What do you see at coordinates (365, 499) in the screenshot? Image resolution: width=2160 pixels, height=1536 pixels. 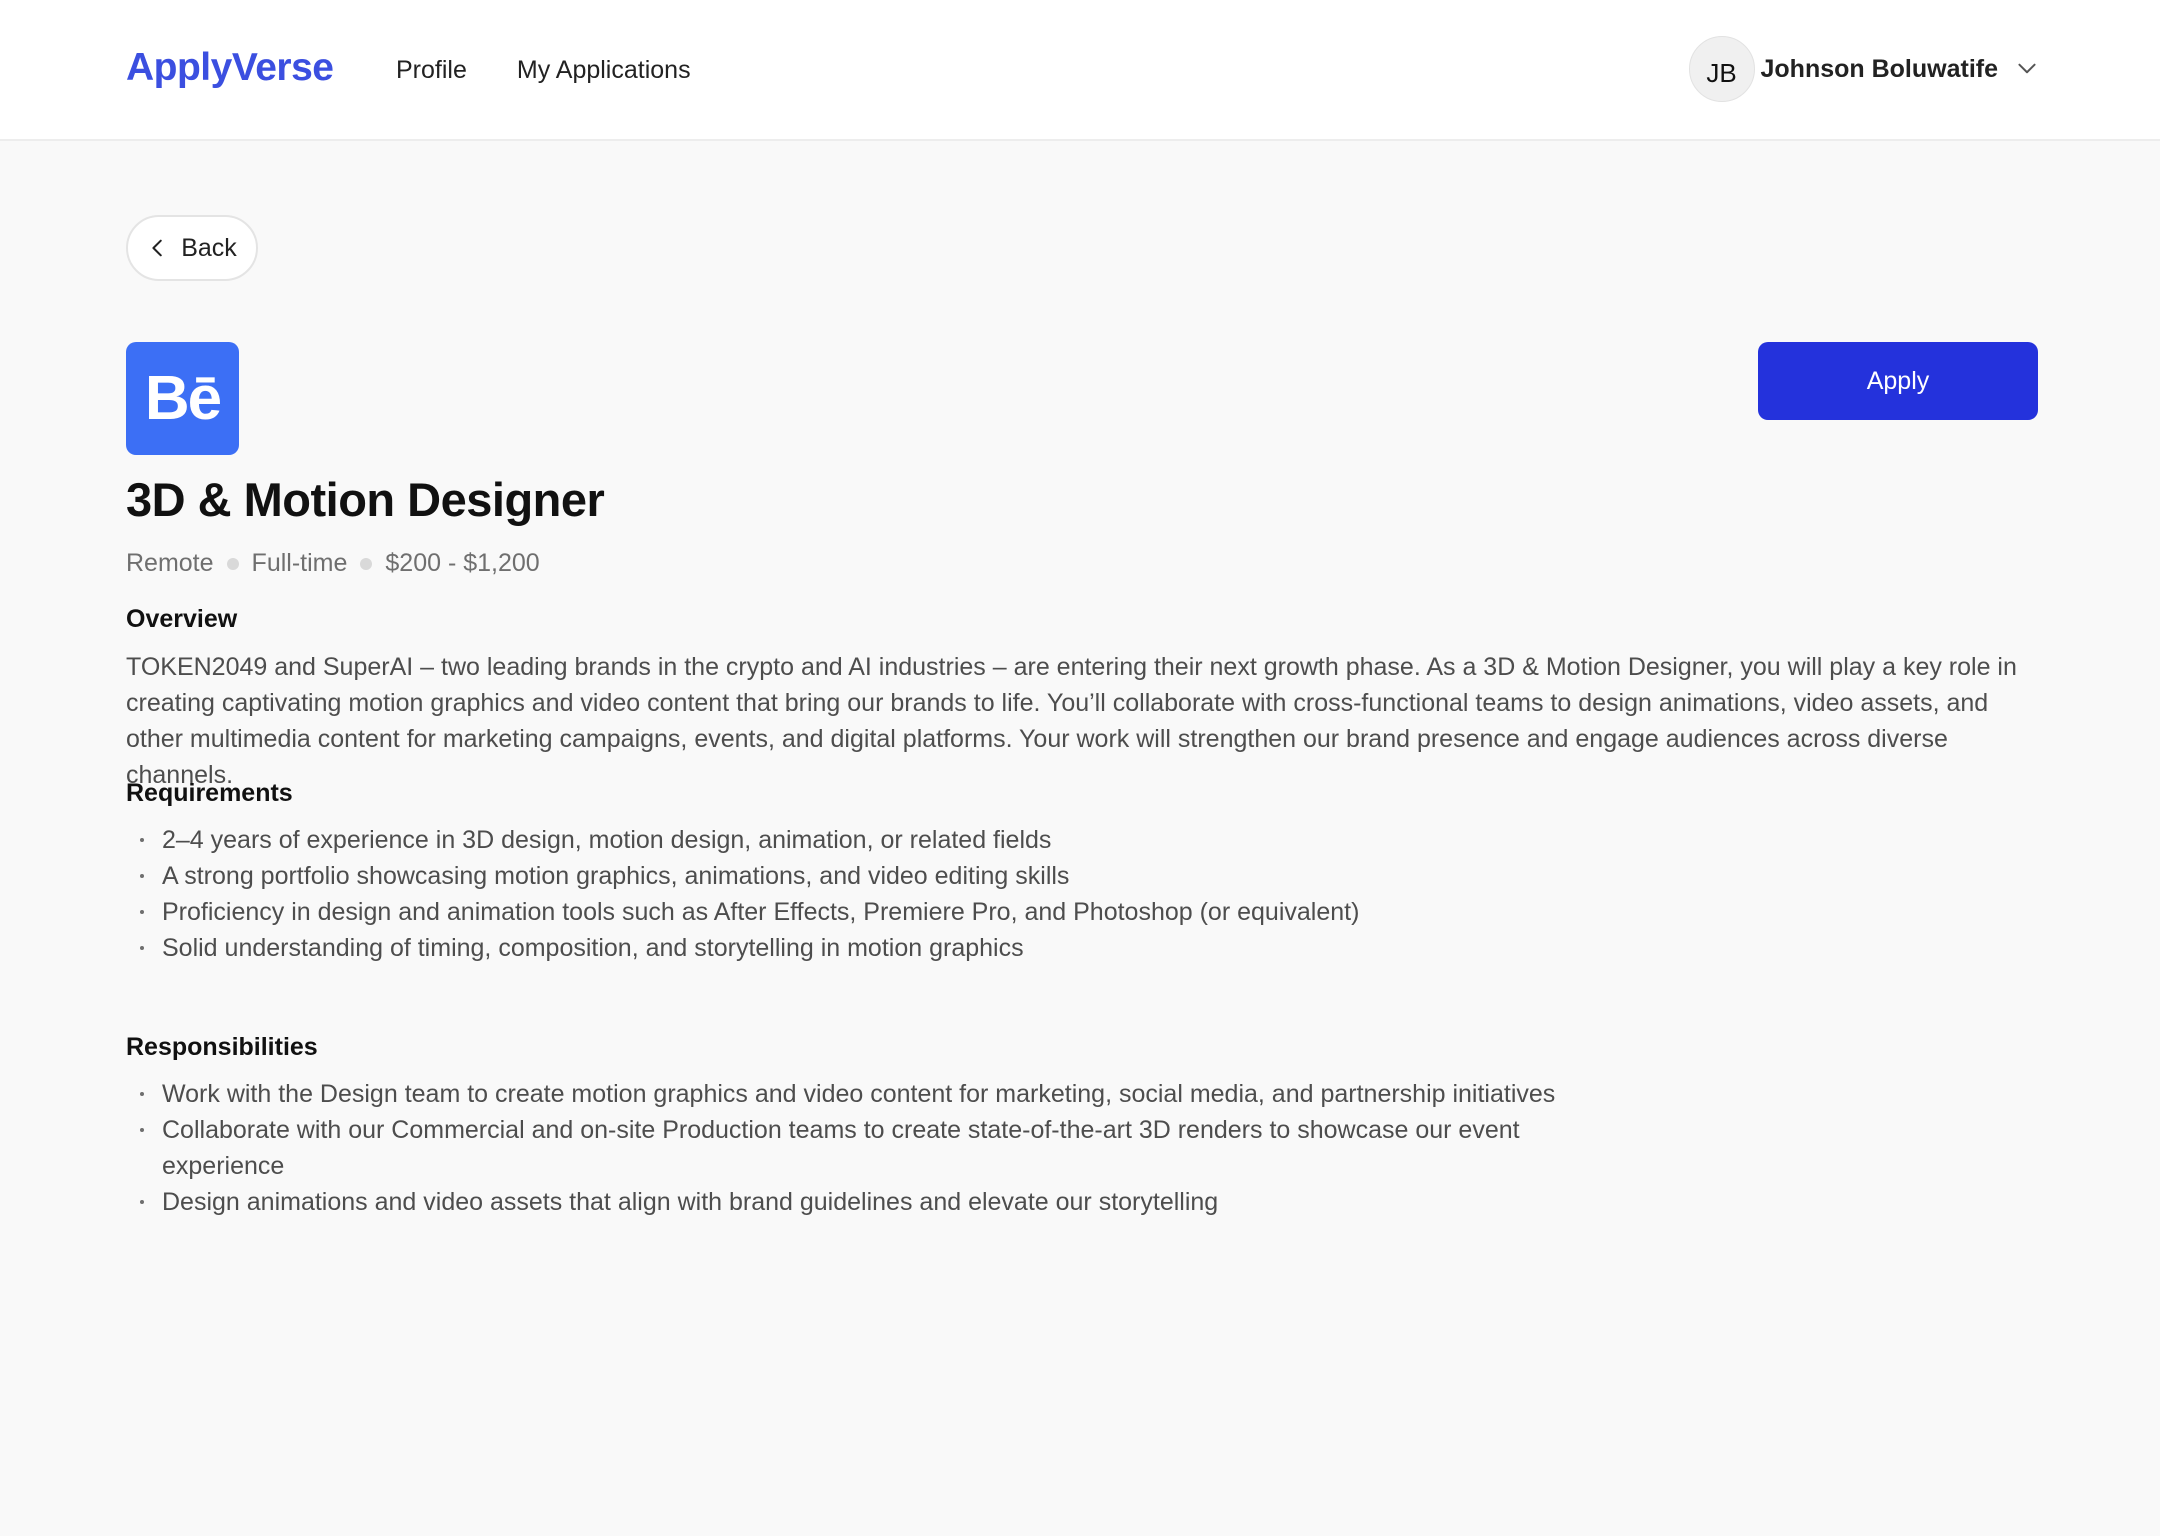 I see `job-title: 3D & Motion Designer` at bounding box center [365, 499].